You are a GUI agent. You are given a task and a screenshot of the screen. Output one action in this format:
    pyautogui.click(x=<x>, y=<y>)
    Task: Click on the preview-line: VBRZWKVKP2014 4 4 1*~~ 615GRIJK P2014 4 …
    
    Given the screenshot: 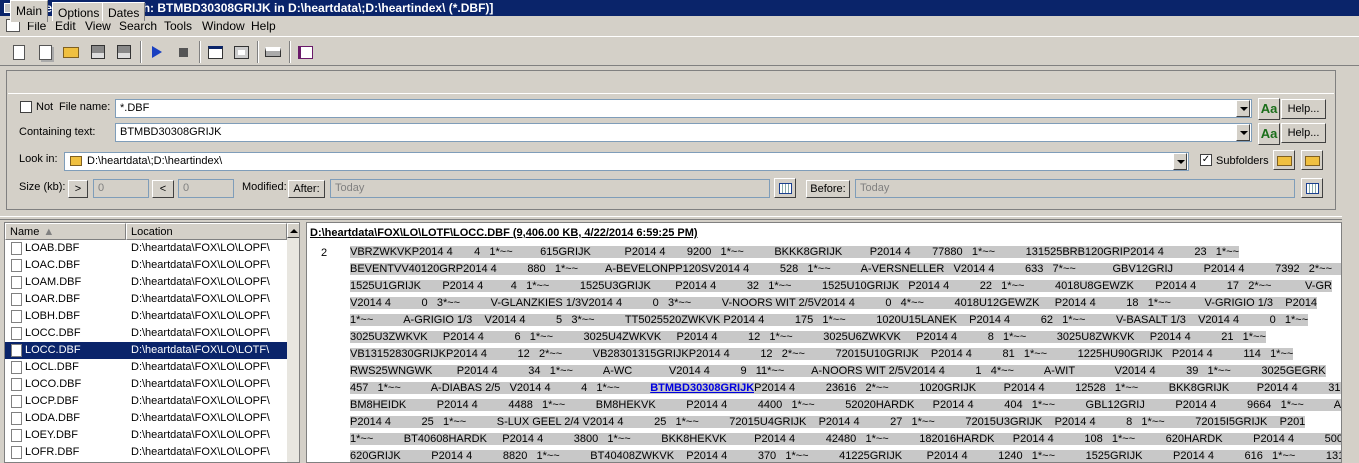 What is the action you would take?
    pyautogui.click(x=795, y=252)
    